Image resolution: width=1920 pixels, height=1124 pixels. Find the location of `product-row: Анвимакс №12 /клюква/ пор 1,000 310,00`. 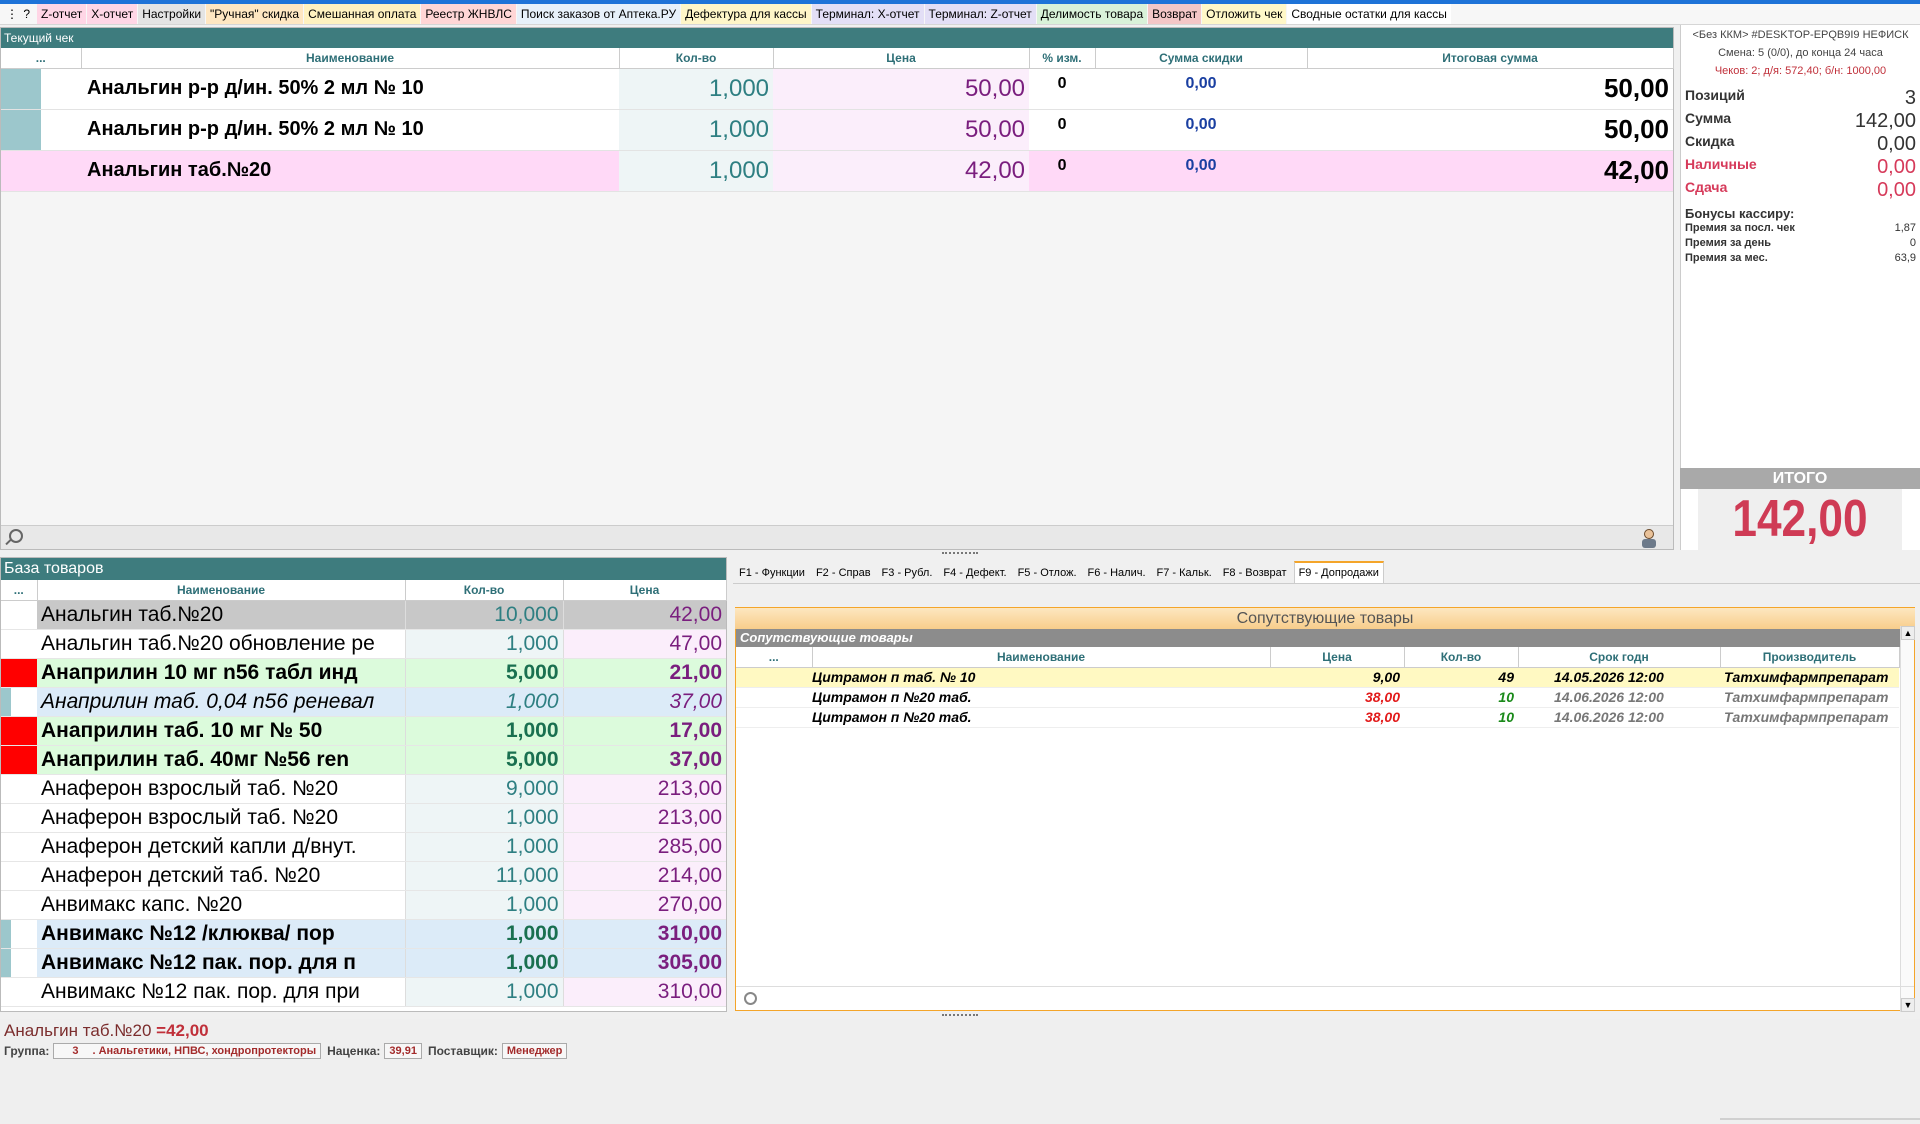

product-row: Анвимакс №12 /клюква/ пор 1,000 310,00 is located at coordinates (364, 934).